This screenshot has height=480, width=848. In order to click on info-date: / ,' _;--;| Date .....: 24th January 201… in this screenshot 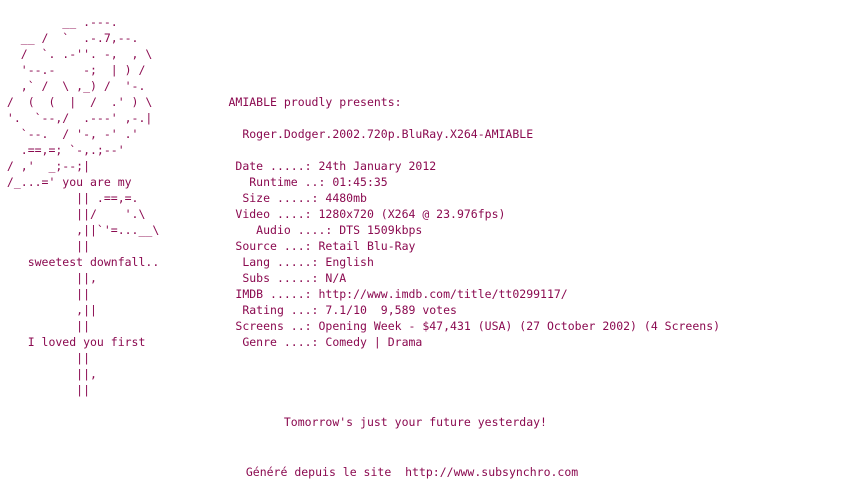, I will do `click(218, 166)`.